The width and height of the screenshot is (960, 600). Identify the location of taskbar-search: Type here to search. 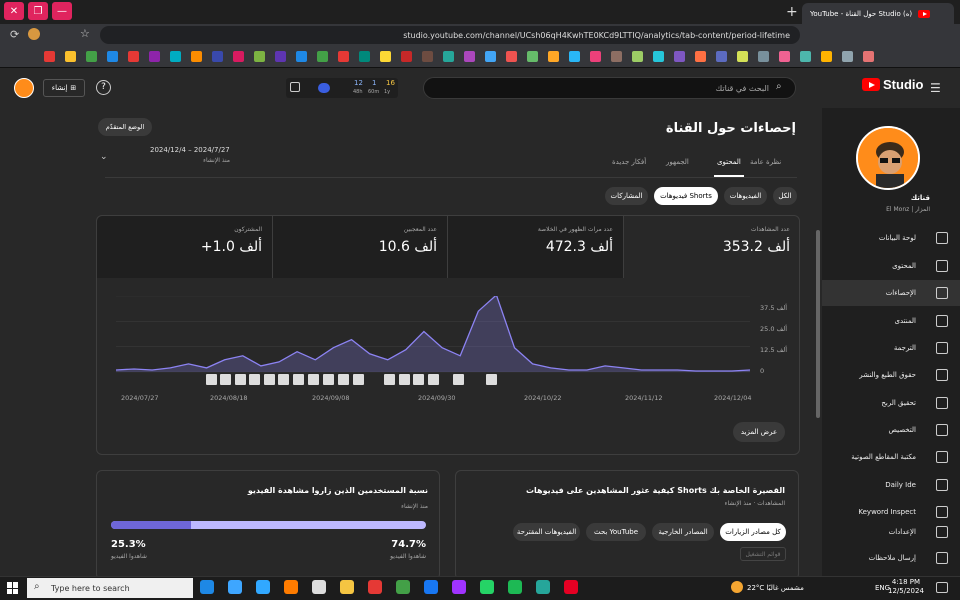
(110, 588).